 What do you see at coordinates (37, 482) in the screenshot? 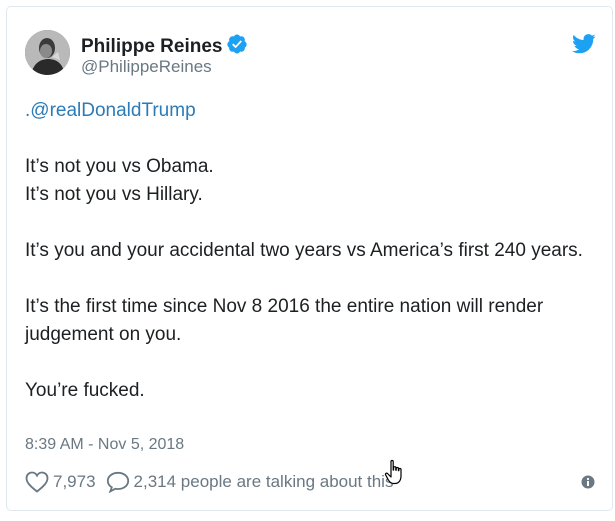
I see `heart-icon` at bounding box center [37, 482].